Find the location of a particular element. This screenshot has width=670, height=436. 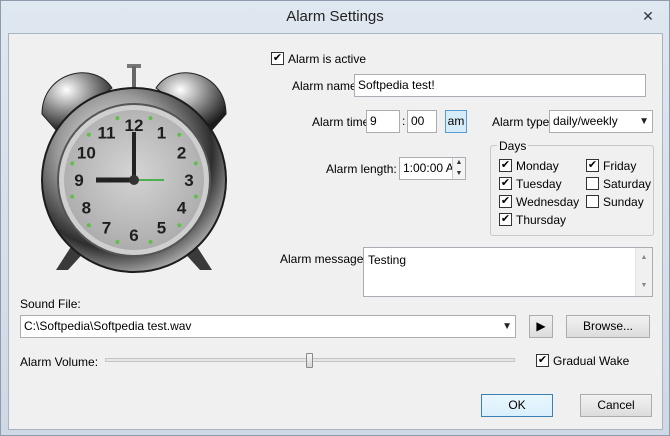

alarm-active-label: Alarm is active is located at coordinates (327, 59).